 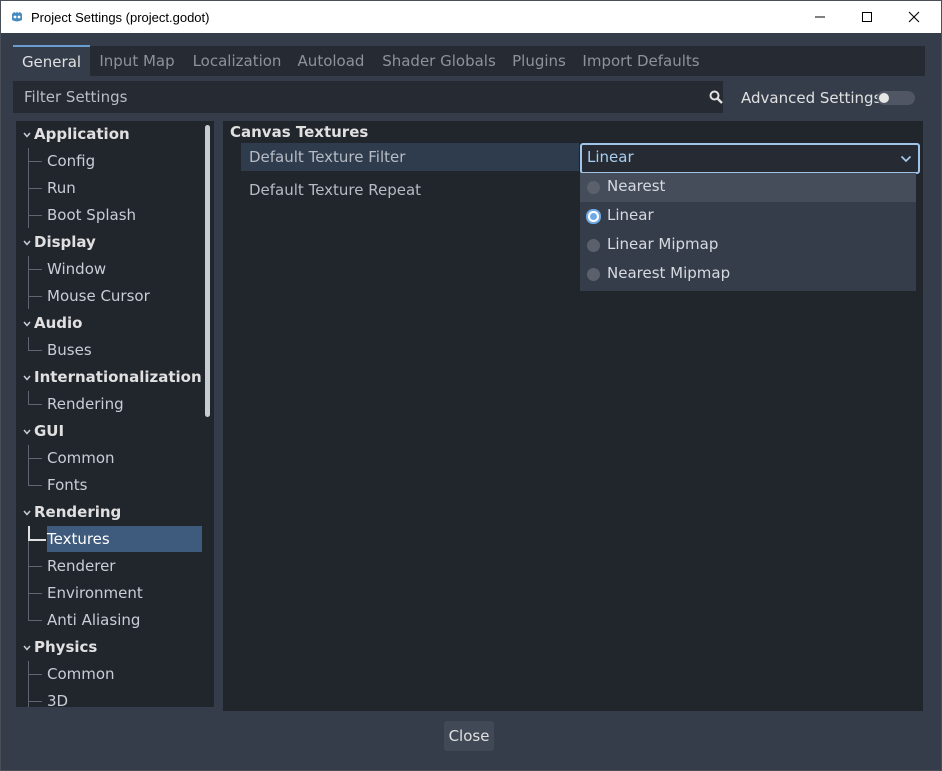 I want to click on tree-item-i18n-rendering: Rendering, so click(x=109, y=404).